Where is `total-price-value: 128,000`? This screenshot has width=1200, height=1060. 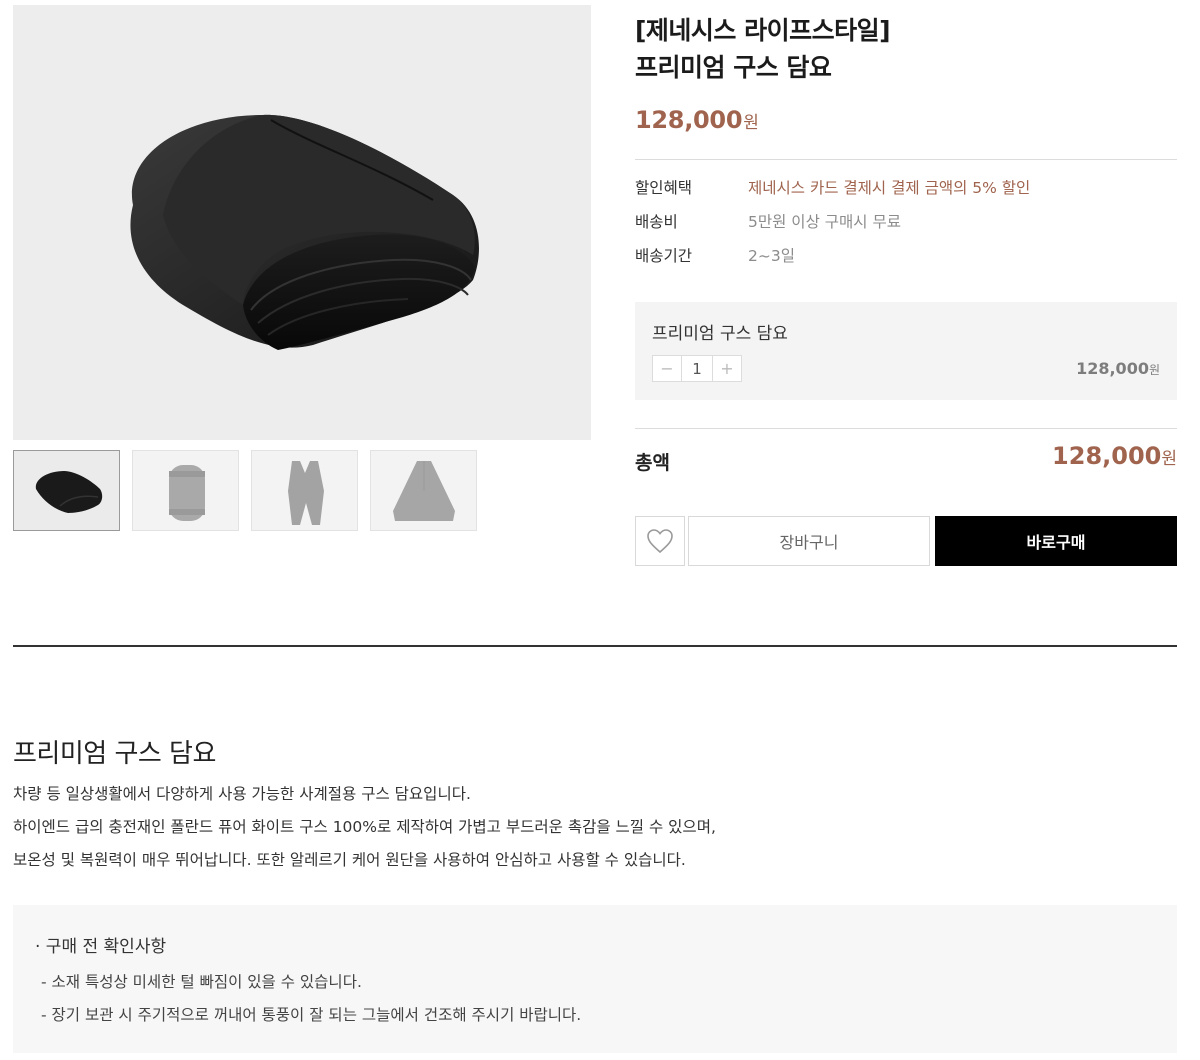
total-price-value: 128,000 is located at coordinates (1107, 456).